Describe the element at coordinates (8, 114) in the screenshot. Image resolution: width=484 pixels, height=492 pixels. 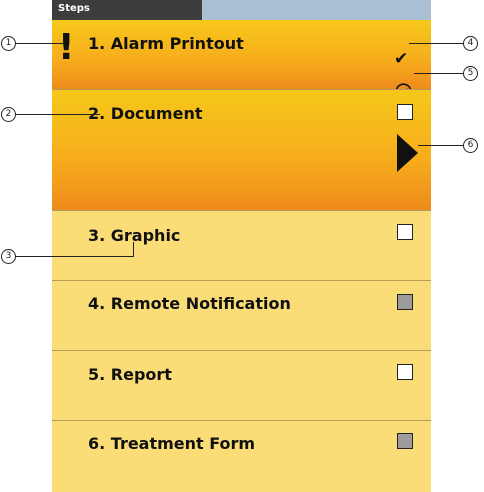
I see `callout-marker: 2` at that location.